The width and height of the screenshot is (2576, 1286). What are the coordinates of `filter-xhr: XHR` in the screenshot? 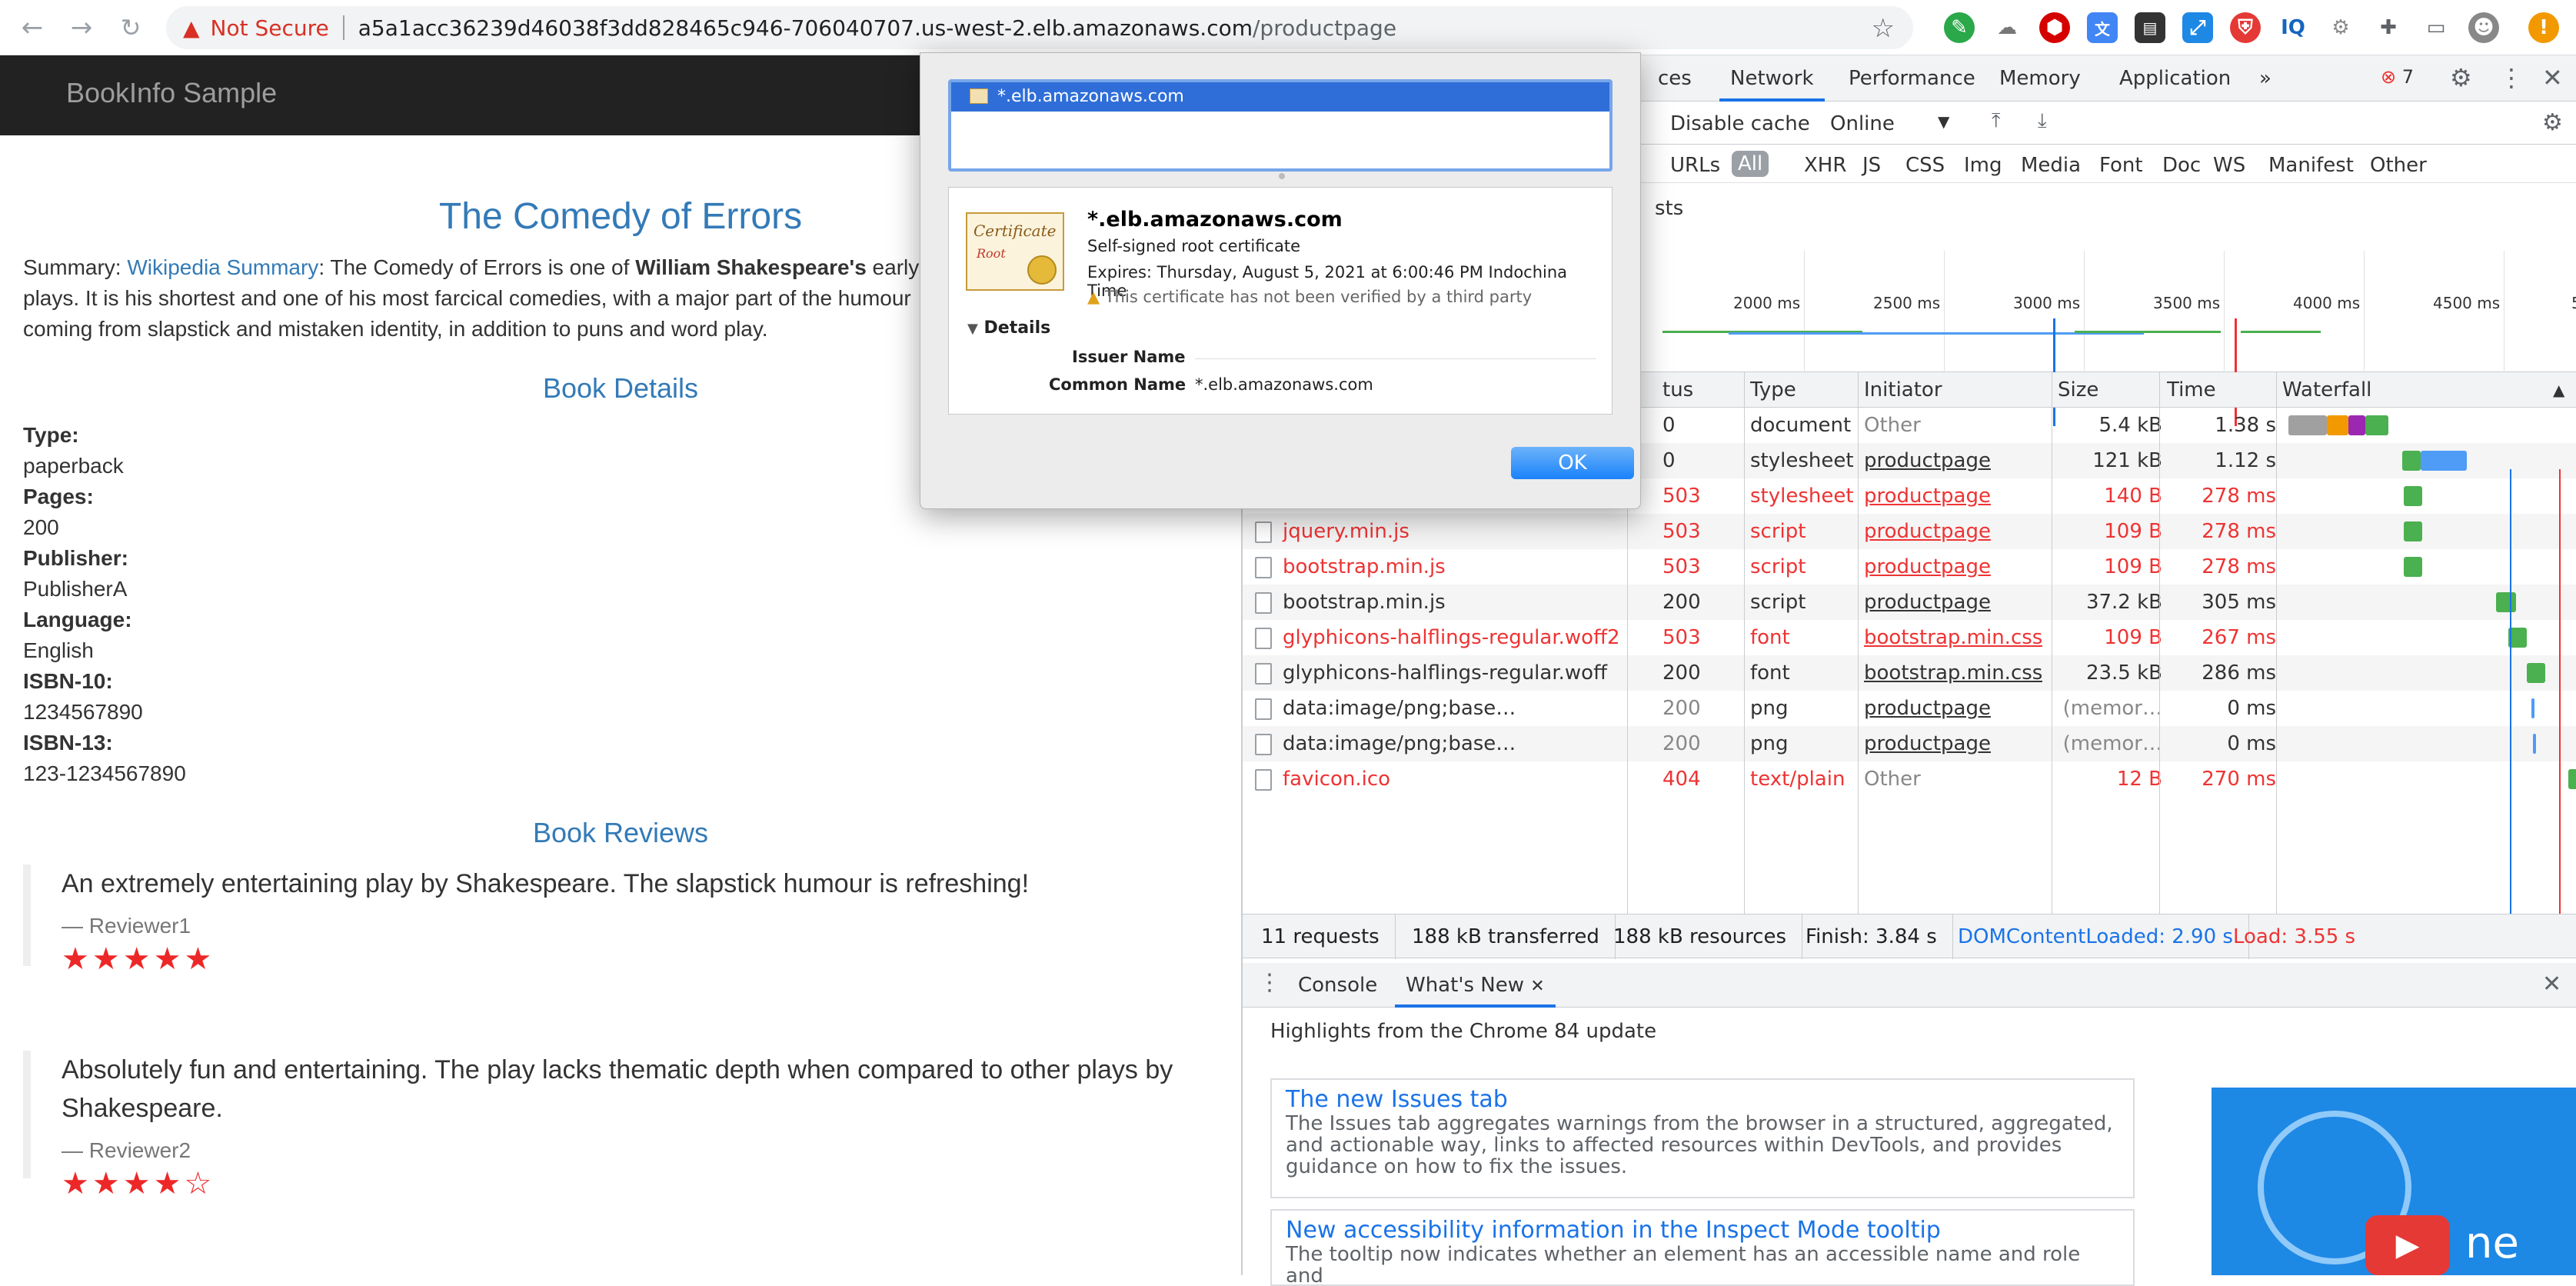 It's located at (1825, 165).